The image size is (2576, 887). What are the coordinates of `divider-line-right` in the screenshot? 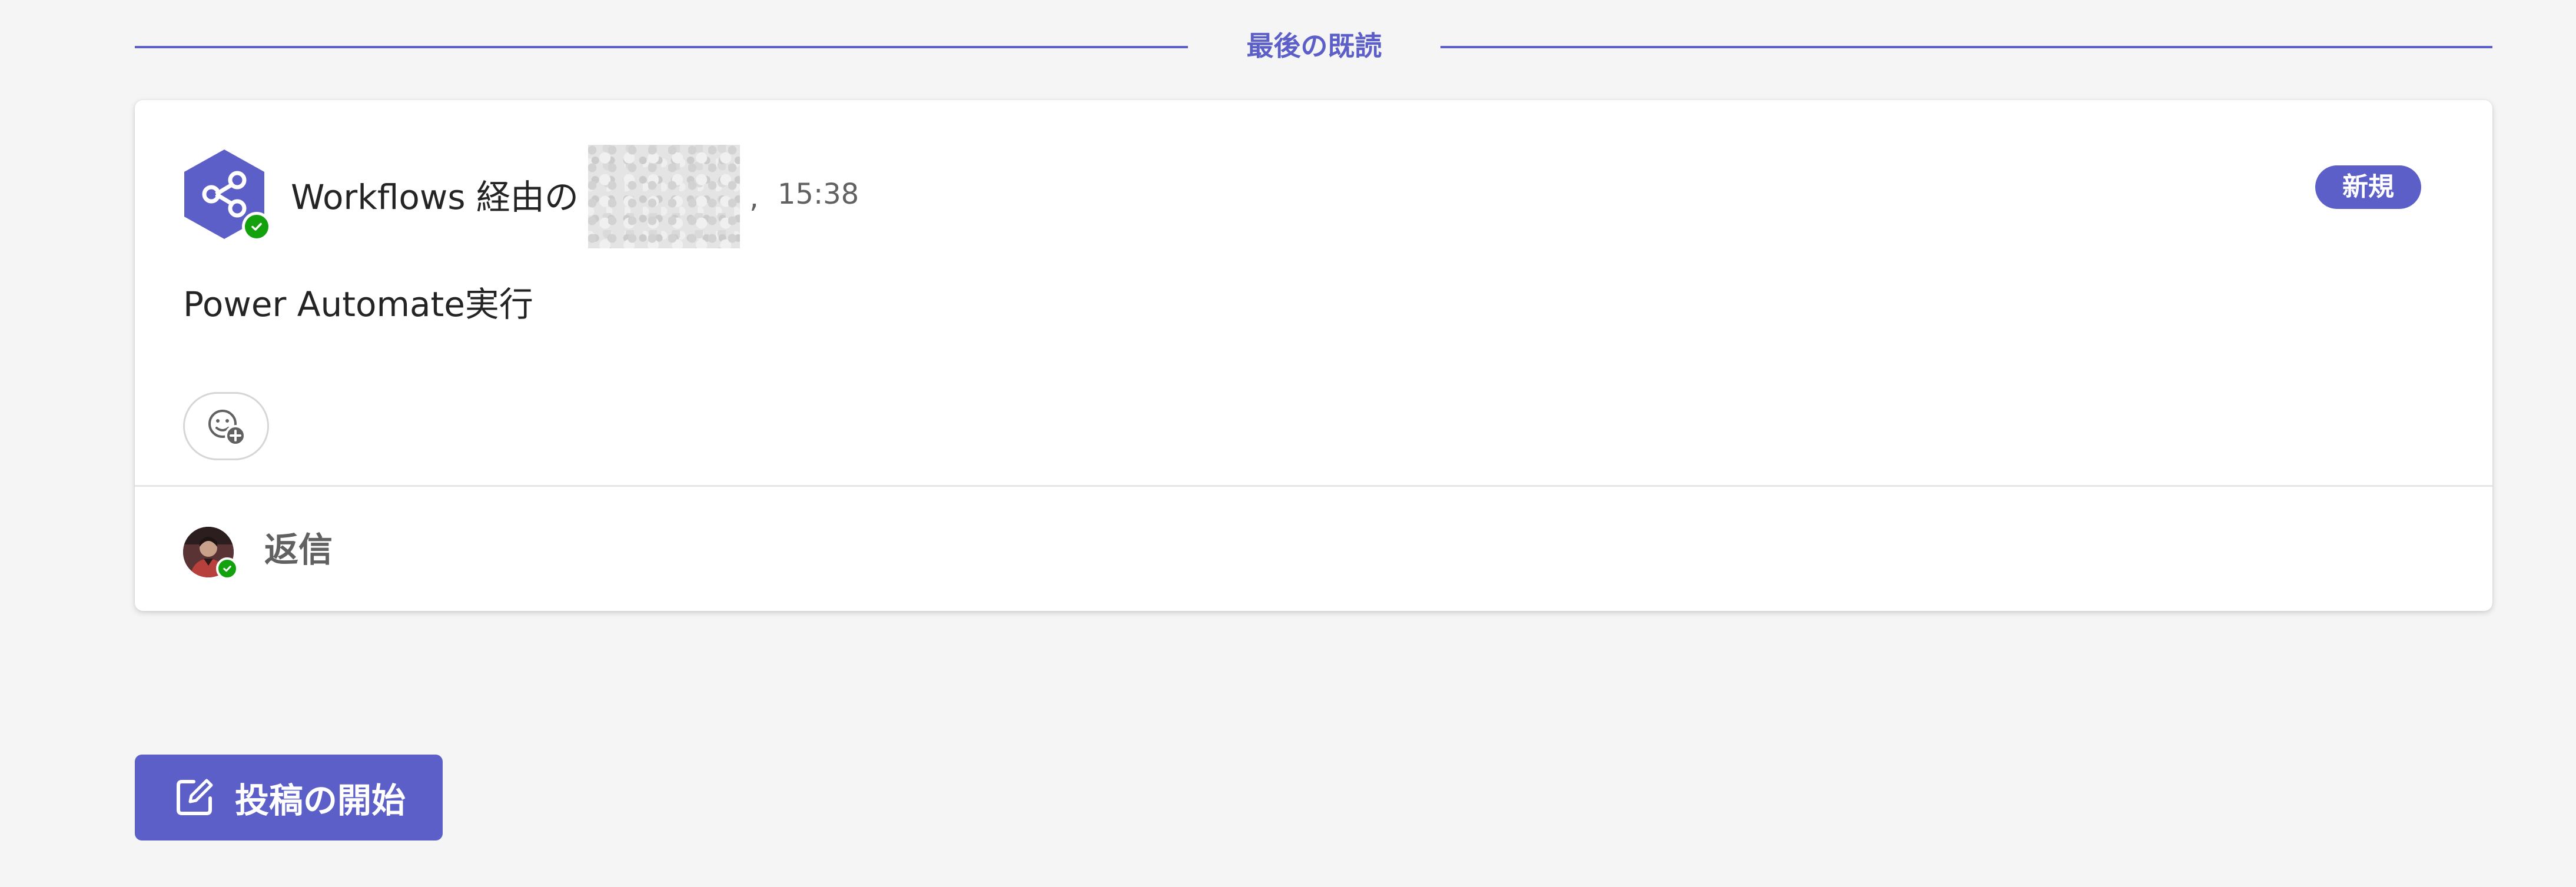 It's located at (1966, 47).